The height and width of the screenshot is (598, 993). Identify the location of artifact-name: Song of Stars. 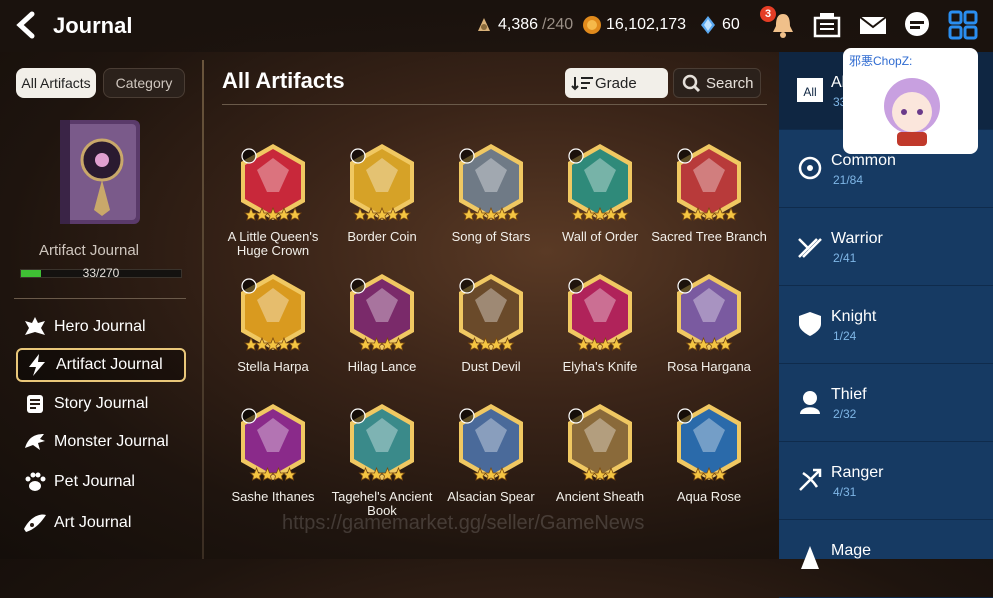
(491, 236).